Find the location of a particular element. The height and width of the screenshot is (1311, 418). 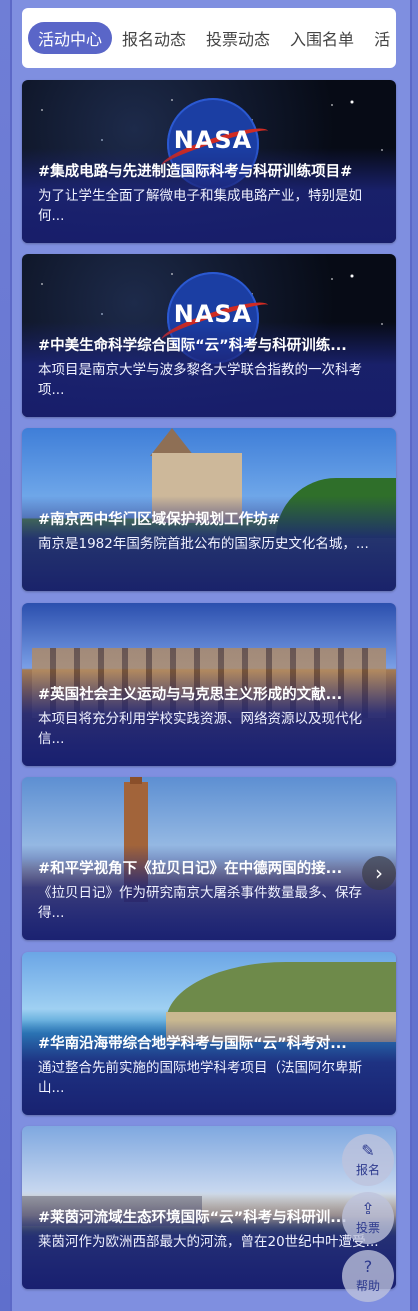

chevron-right-icon: › is located at coordinates (379, 873).